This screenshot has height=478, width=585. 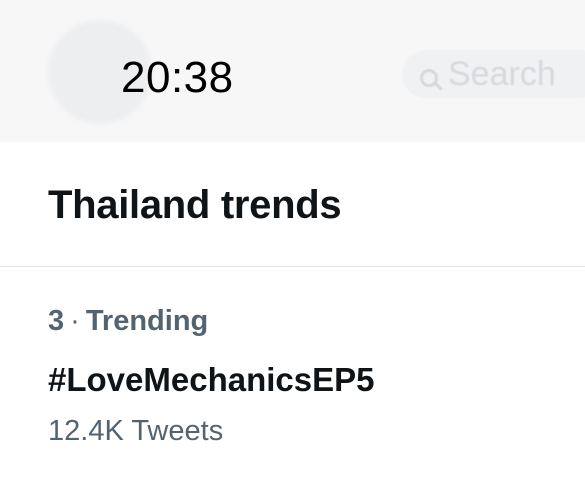 What do you see at coordinates (177, 77) in the screenshot?
I see `status-bar-time: 20:38` at bounding box center [177, 77].